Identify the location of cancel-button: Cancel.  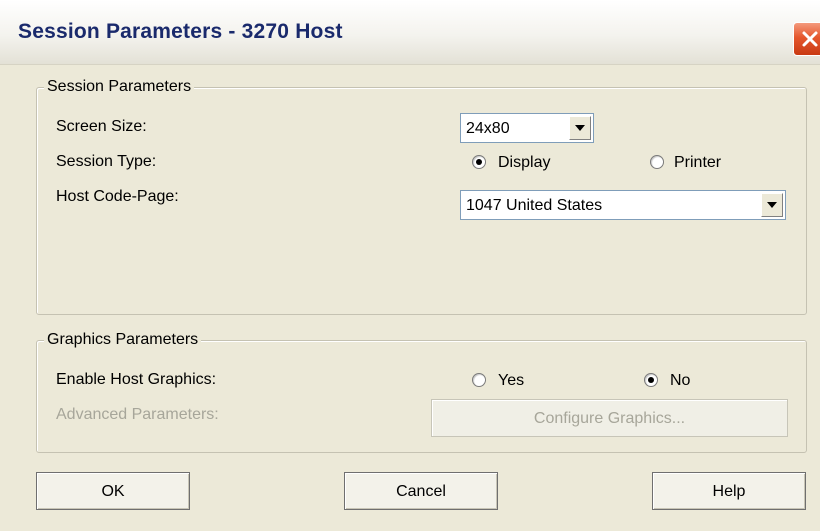
(421, 491).